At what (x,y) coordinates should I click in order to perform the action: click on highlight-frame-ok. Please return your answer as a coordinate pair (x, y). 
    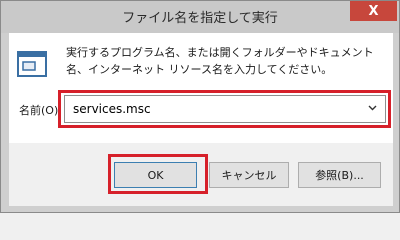
    Looking at the image, I should click on (158, 174).